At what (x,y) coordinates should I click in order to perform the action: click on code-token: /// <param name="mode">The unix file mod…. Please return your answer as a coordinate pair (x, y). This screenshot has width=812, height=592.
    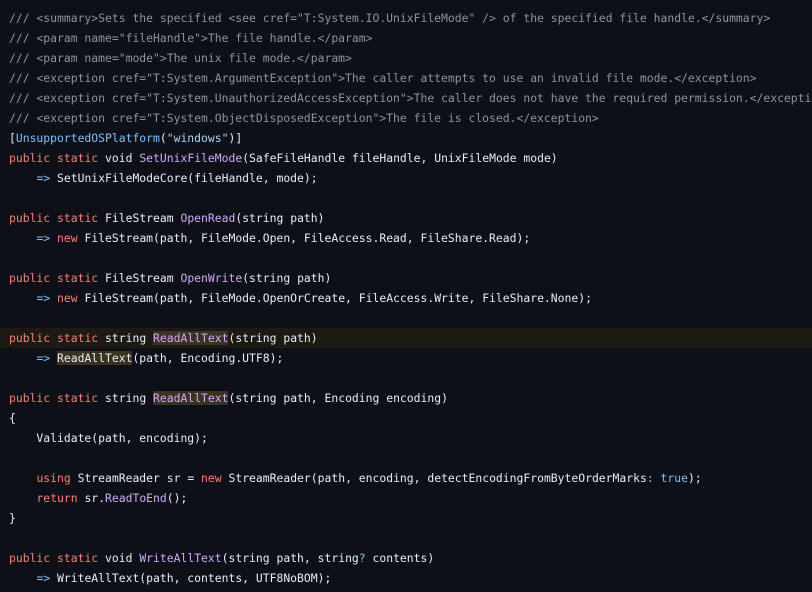
    Looking at the image, I should click on (180, 58).